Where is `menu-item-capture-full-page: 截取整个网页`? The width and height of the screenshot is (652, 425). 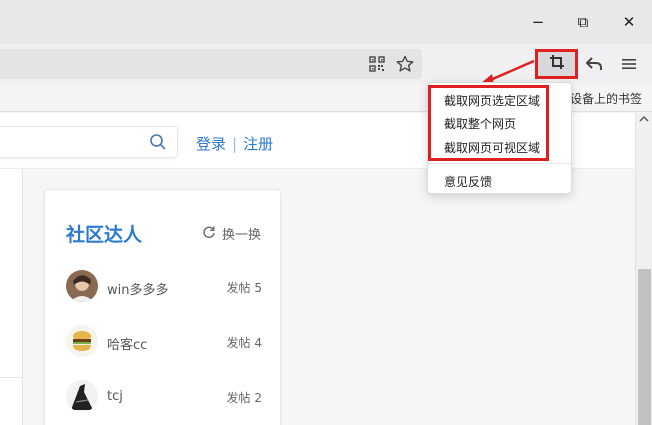 menu-item-capture-full-page: 截取整个网页 is located at coordinates (480, 123).